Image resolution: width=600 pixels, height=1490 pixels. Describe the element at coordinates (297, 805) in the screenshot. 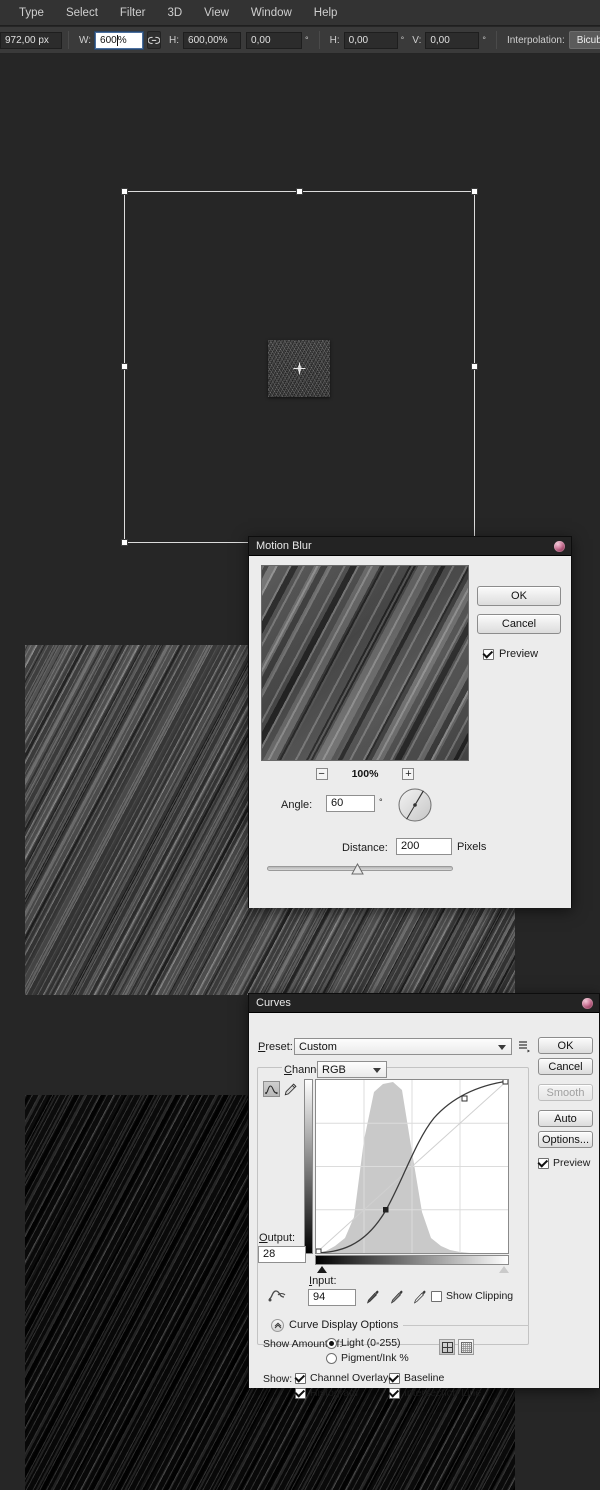

I see `angle-label: Angle:` at that location.